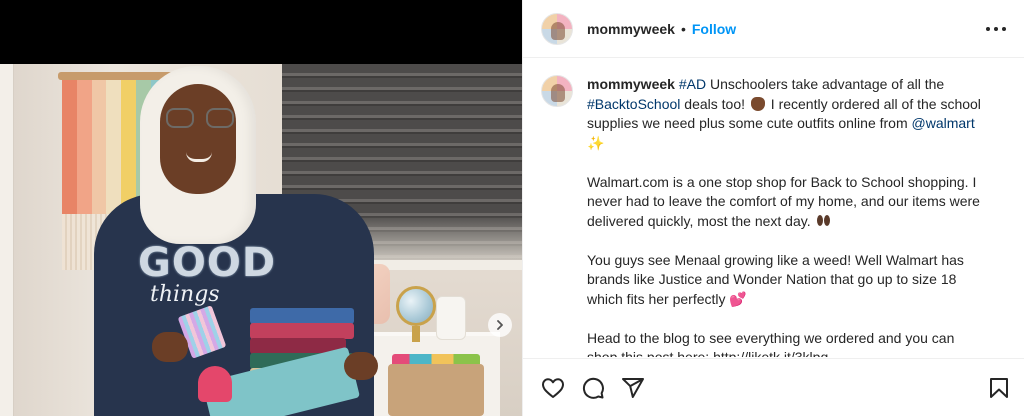  What do you see at coordinates (553, 388) in the screenshot?
I see `heart-icon` at bounding box center [553, 388].